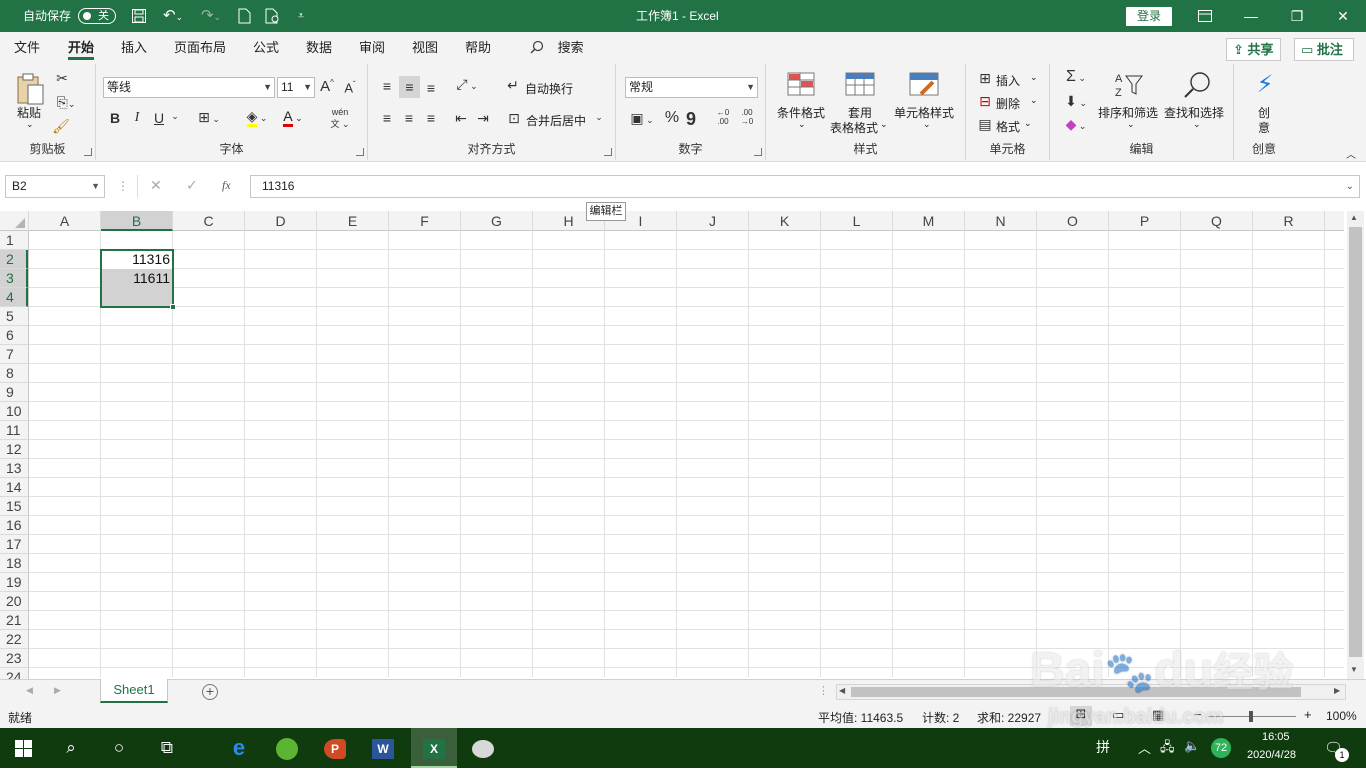 This screenshot has height=772, width=1366. What do you see at coordinates (478, 48) in the screenshot?
I see `tab-help: 帮助` at bounding box center [478, 48].